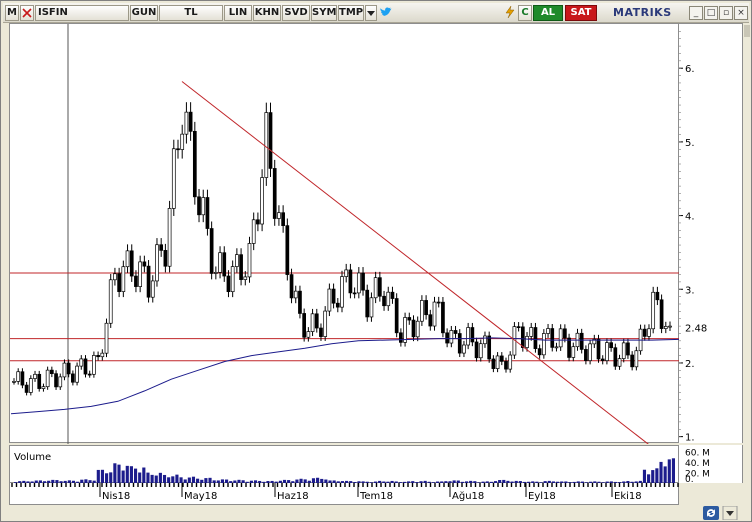 This screenshot has height=522, width=752. Describe the element at coordinates (525, 13) in the screenshot. I see `refresh-button: C` at that location.